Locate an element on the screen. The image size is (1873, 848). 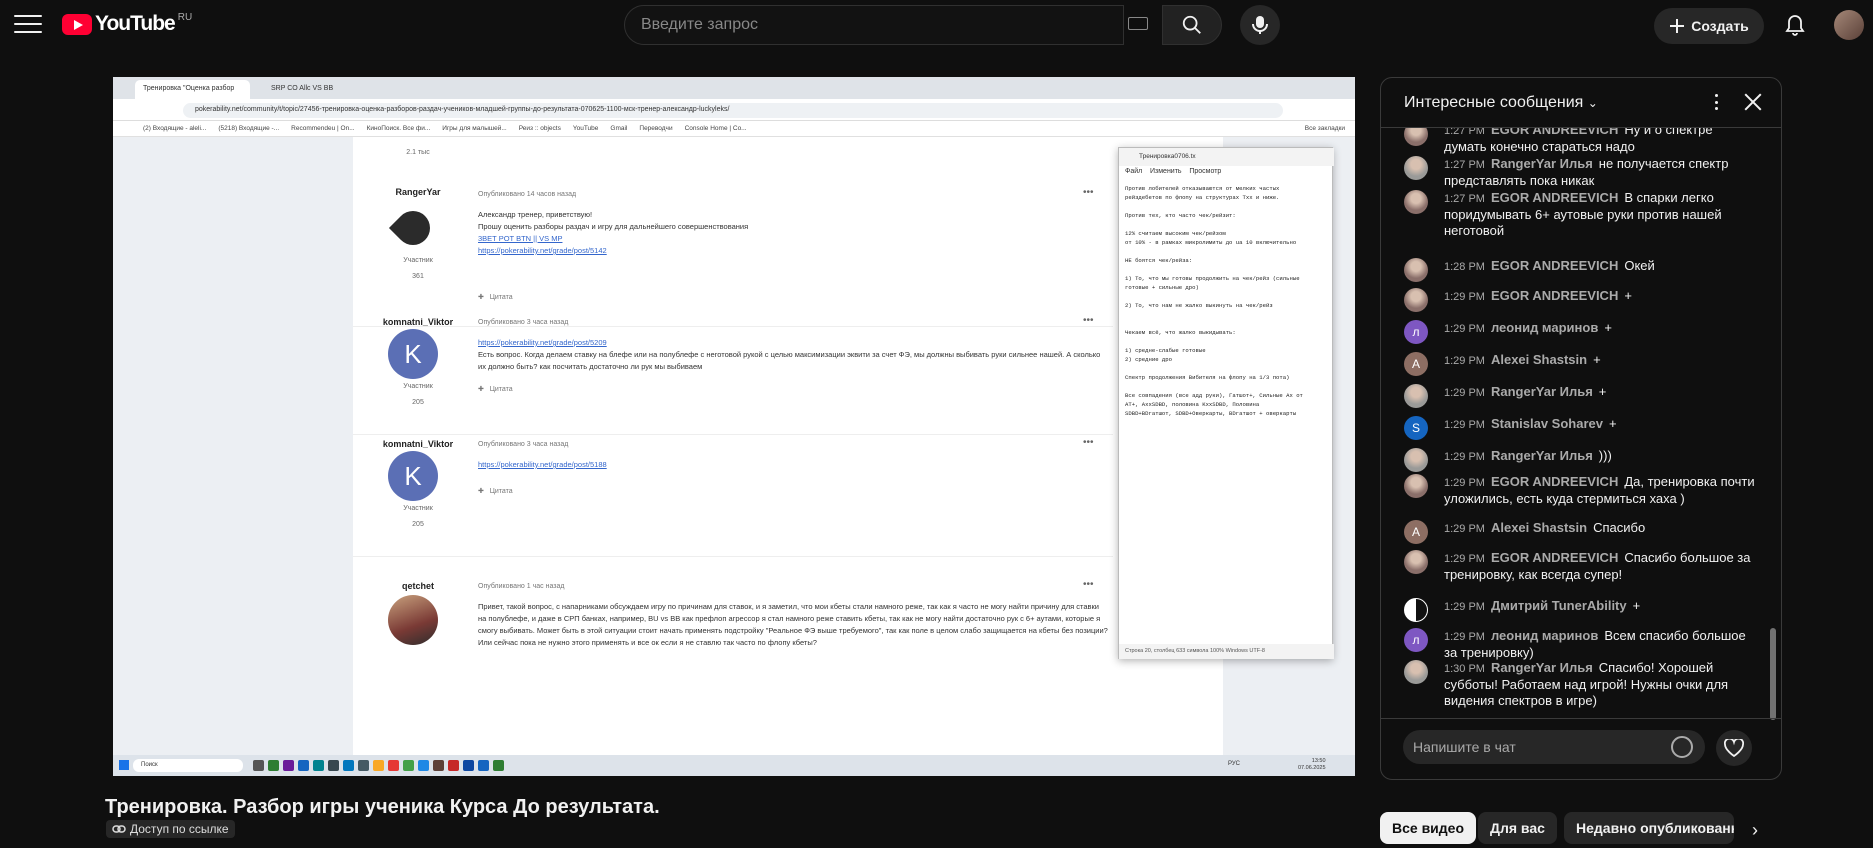
search-placeholder: Введите запрос is located at coordinates (699, 24).